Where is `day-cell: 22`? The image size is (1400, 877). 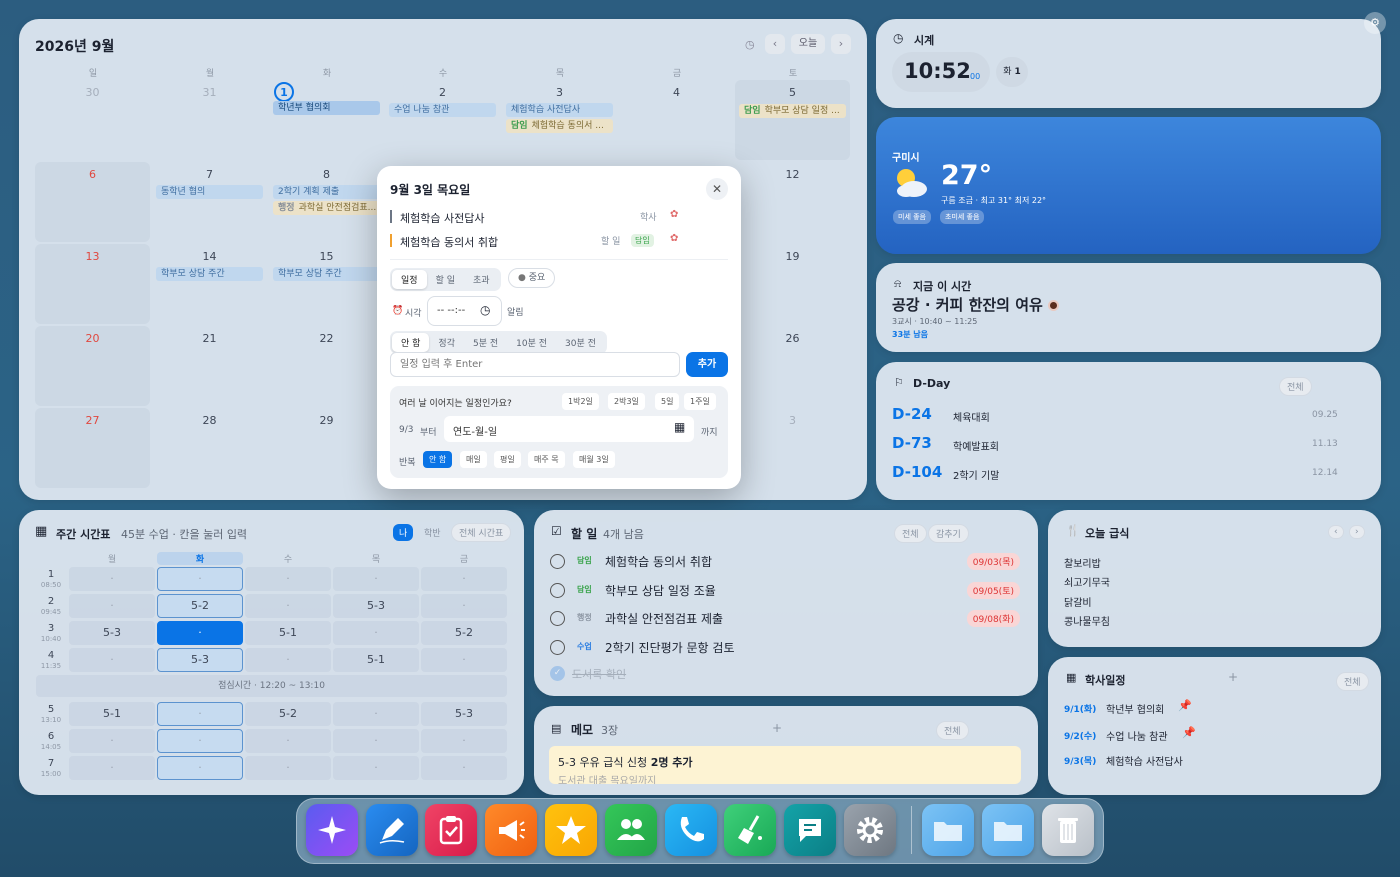
day-cell: 22 is located at coordinates (326, 366).